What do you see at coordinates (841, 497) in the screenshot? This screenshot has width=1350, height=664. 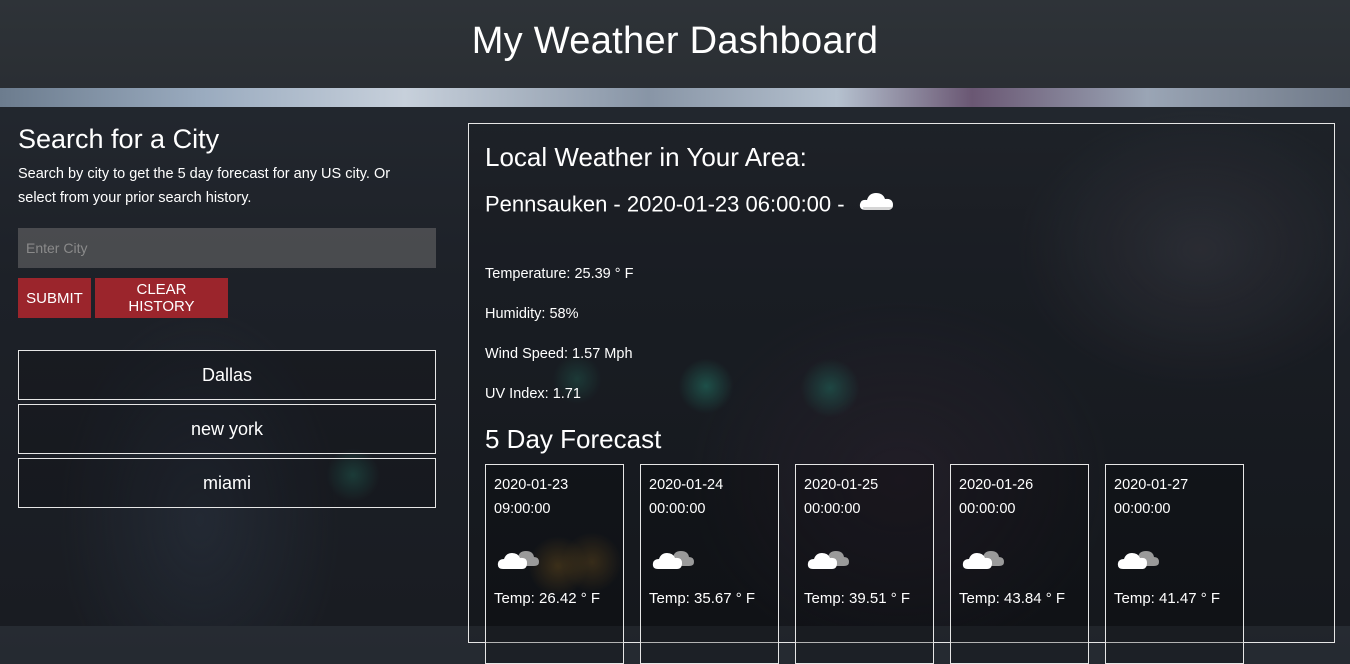 I see `forecast-date: 2020-01-25 00:00:00` at bounding box center [841, 497].